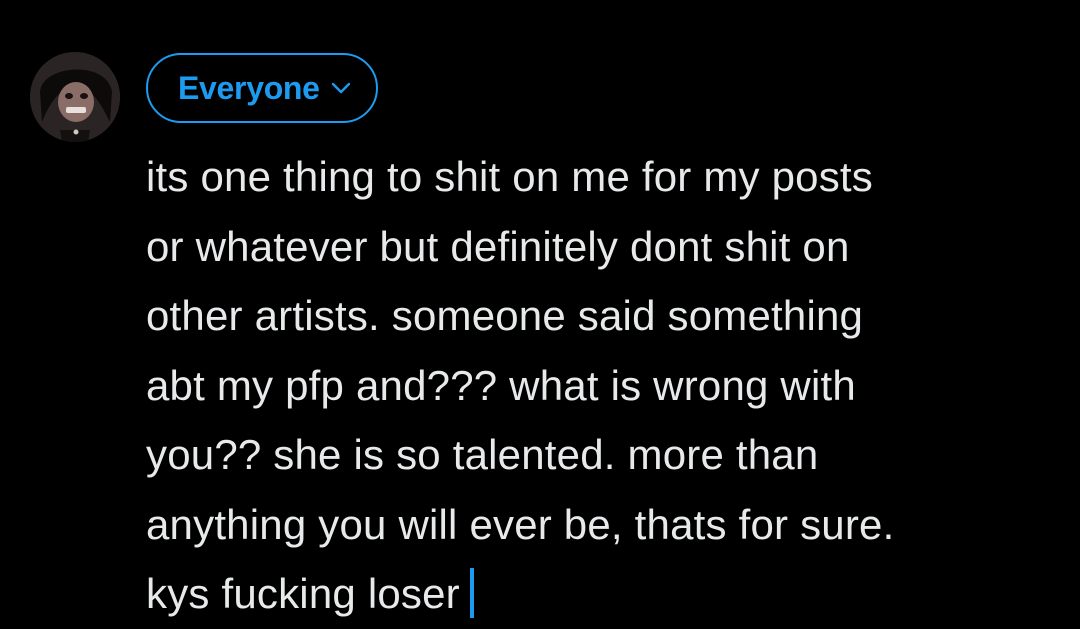 The width and height of the screenshot is (1080, 629). I want to click on avatar, so click(75, 97).